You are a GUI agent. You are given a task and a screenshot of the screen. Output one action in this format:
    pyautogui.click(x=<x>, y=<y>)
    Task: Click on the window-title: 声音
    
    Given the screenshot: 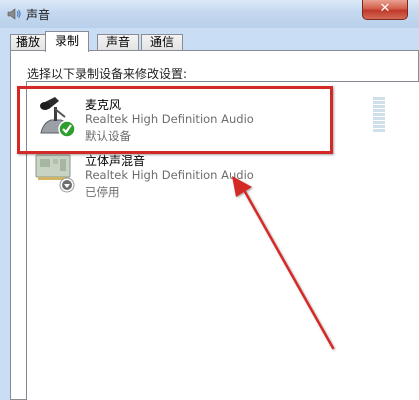 What is the action you would take?
    pyautogui.click(x=38, y=15)
    